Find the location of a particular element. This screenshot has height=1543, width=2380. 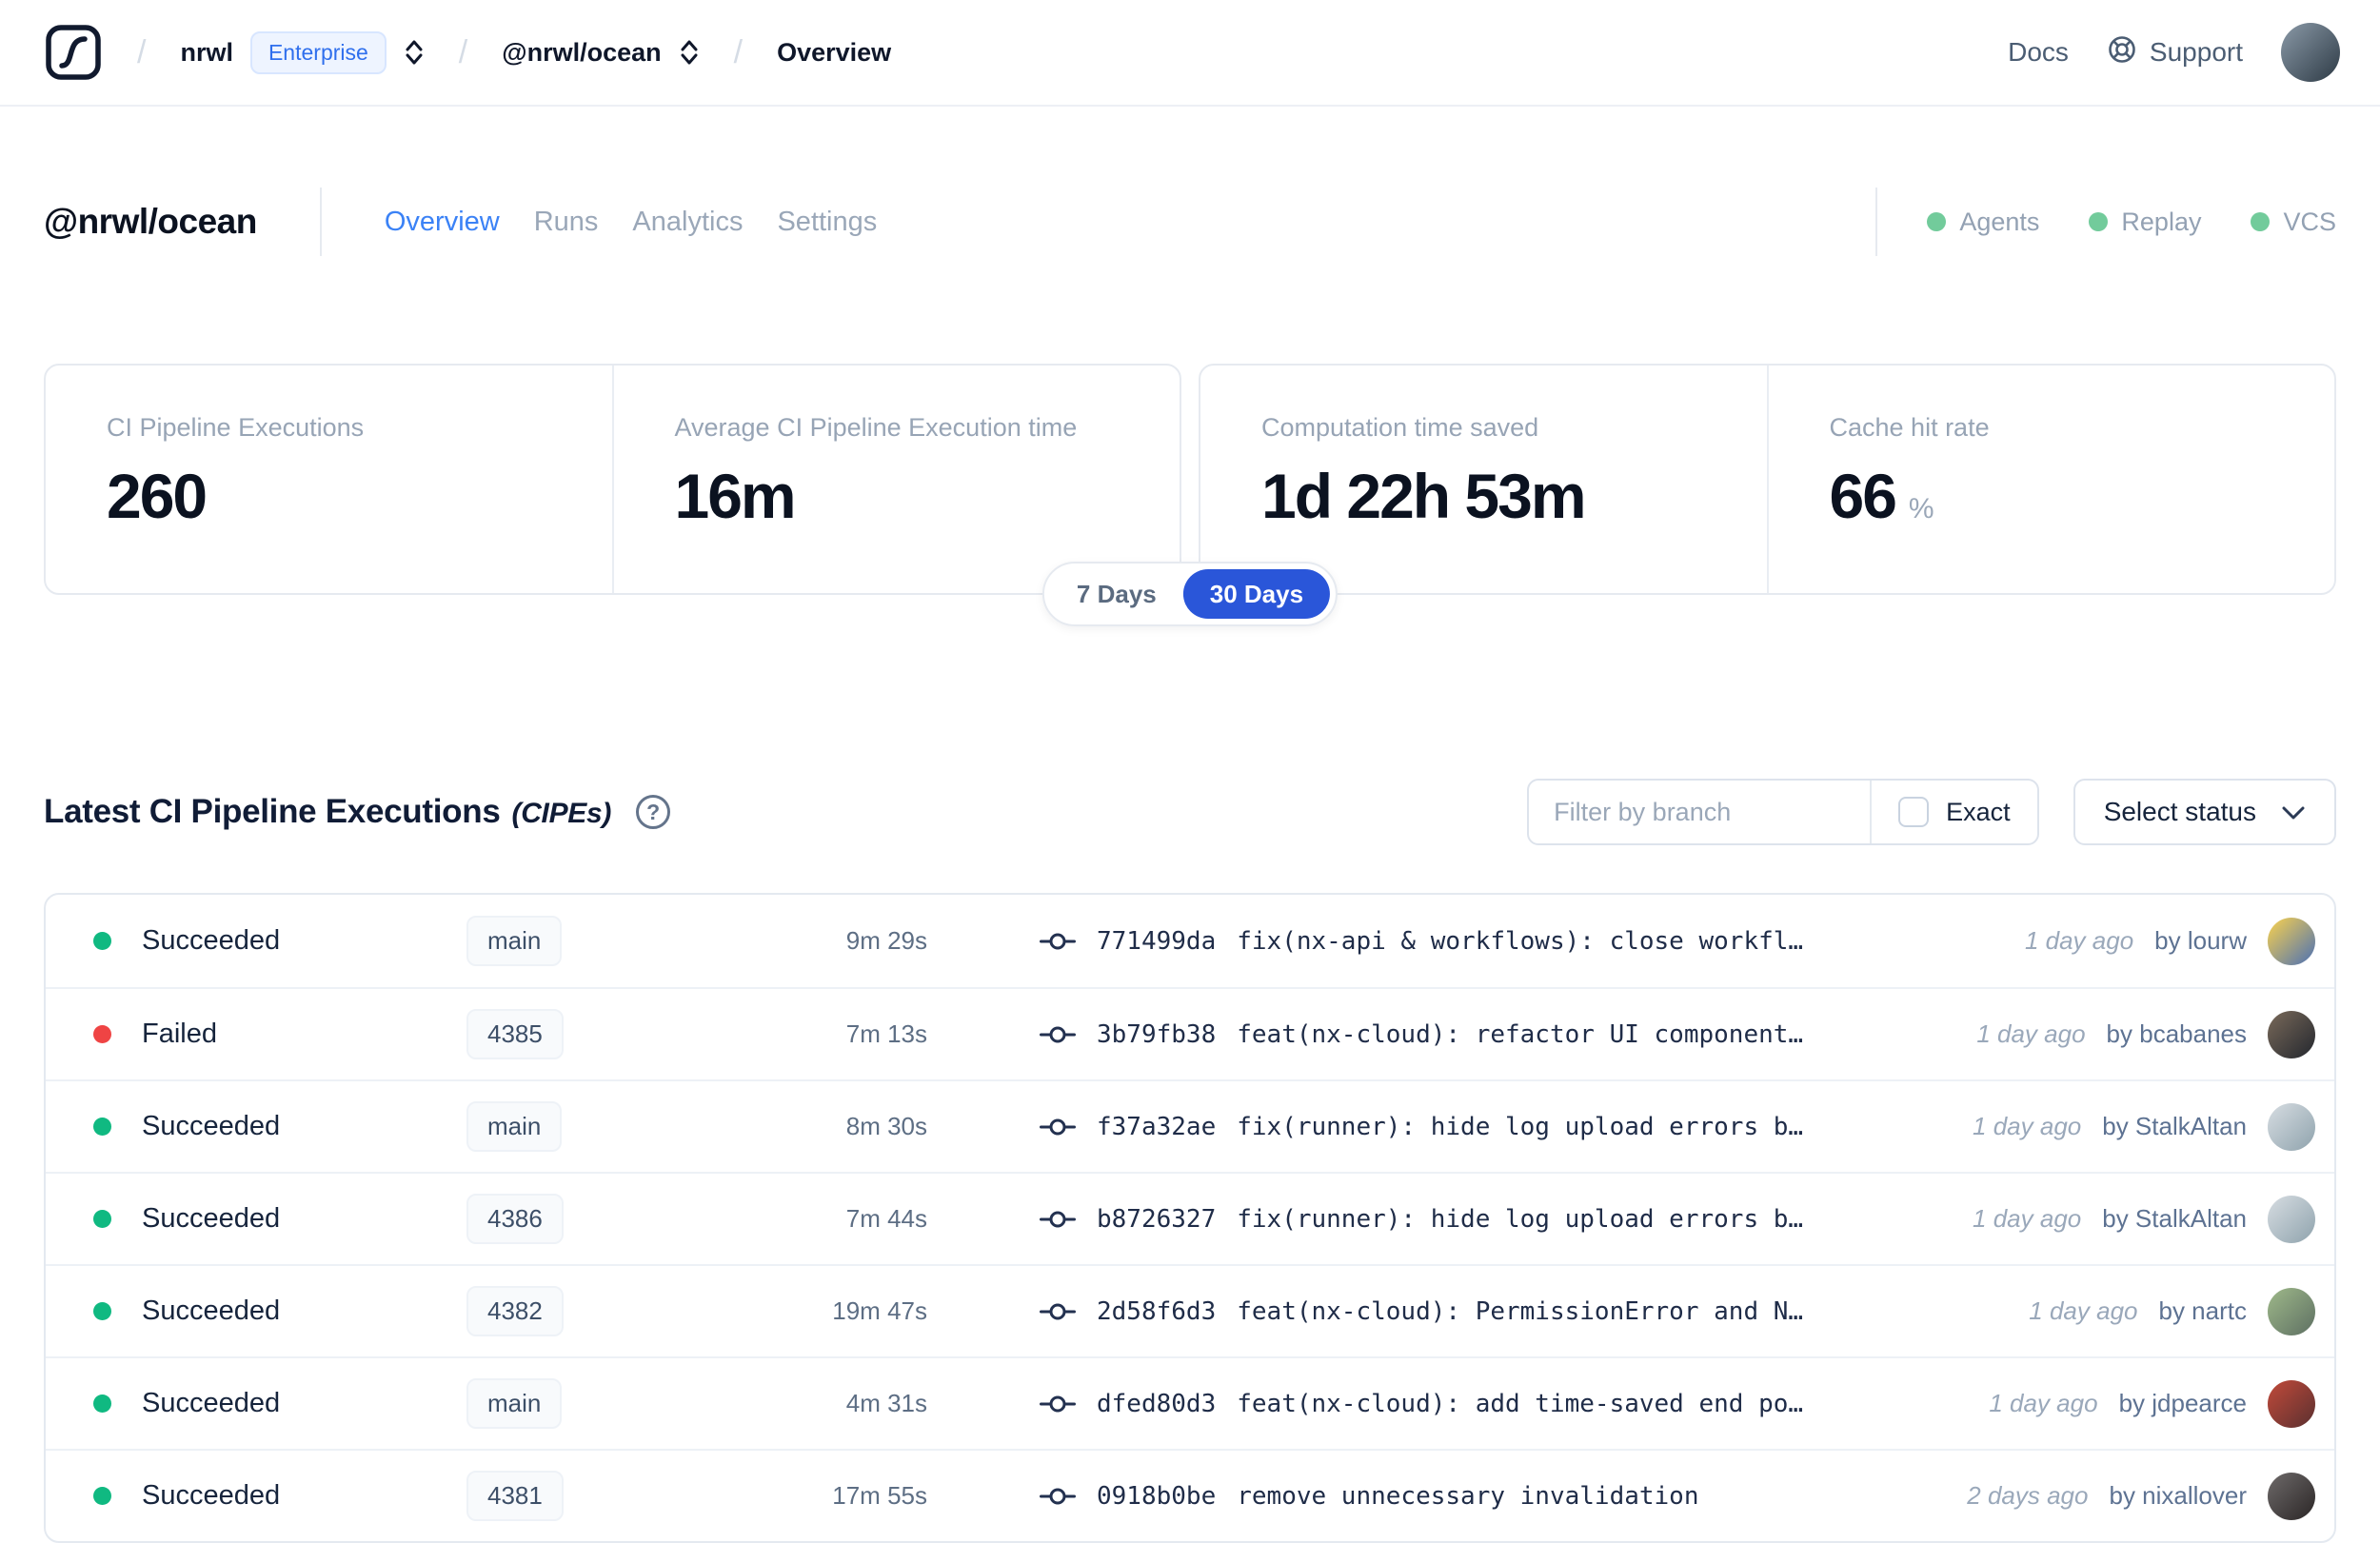

page-title: @nrwl/ocean is located at coordinates (150, 221).